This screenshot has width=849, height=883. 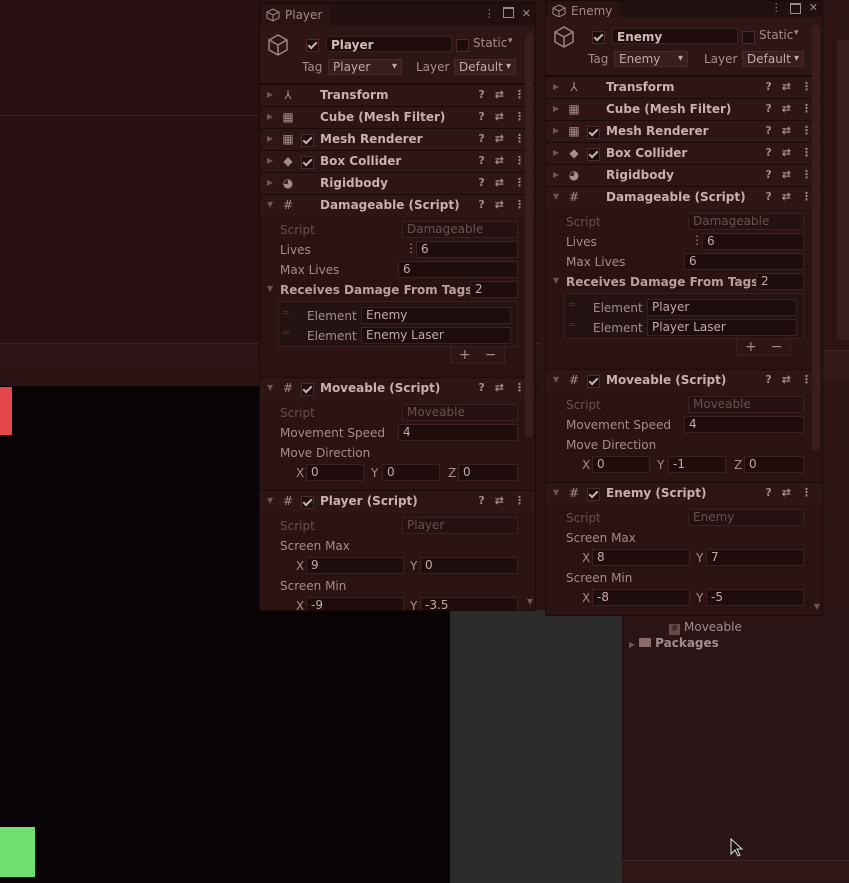 I want to click on project-item-packages: ▶ Packages, so click(x=674, y=643).